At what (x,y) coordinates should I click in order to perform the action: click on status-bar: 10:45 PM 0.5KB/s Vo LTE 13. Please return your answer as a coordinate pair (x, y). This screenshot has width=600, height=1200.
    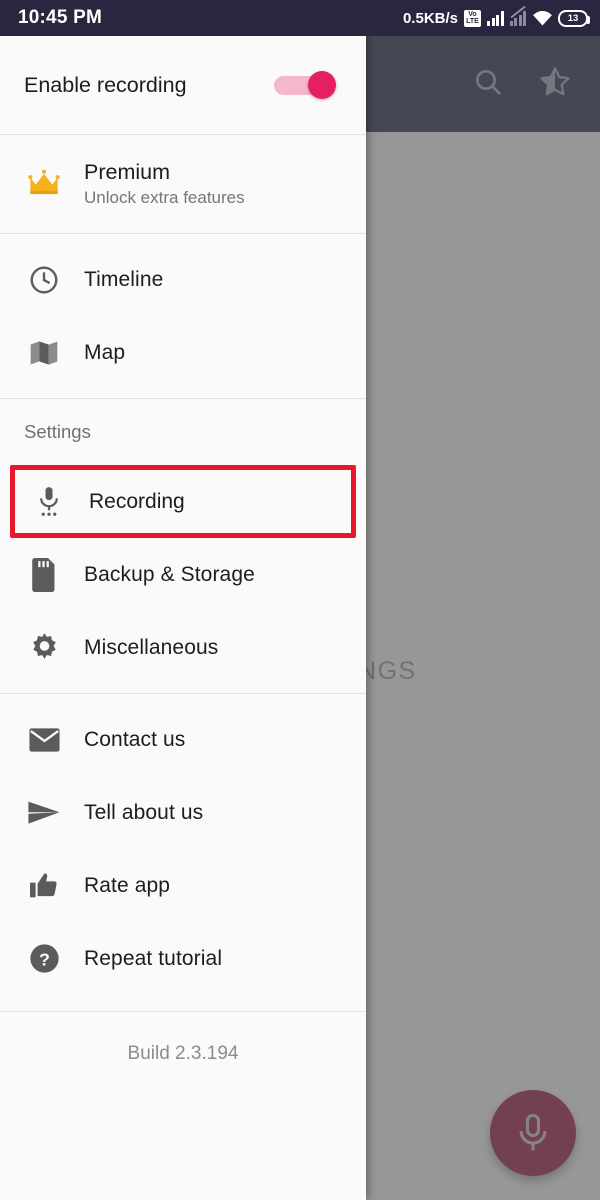
    Looking at the image, I should click on (300, 18).